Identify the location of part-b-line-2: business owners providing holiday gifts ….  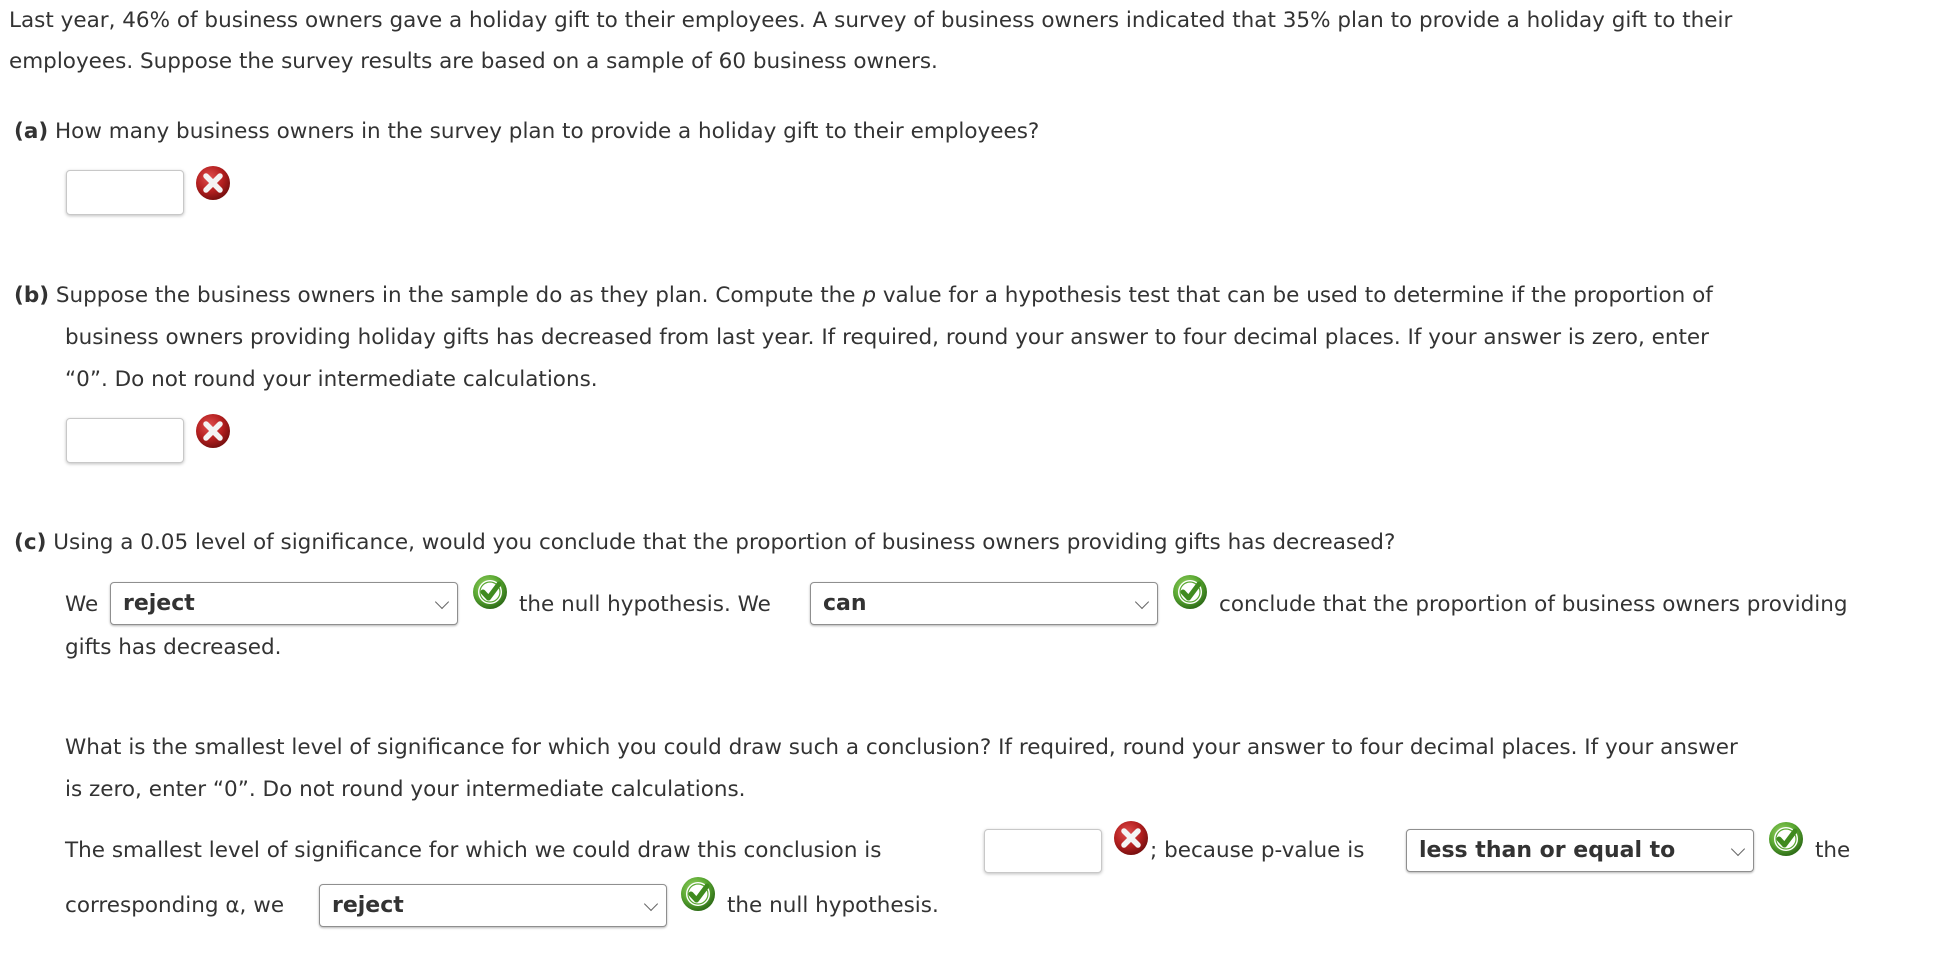
(887, 337).